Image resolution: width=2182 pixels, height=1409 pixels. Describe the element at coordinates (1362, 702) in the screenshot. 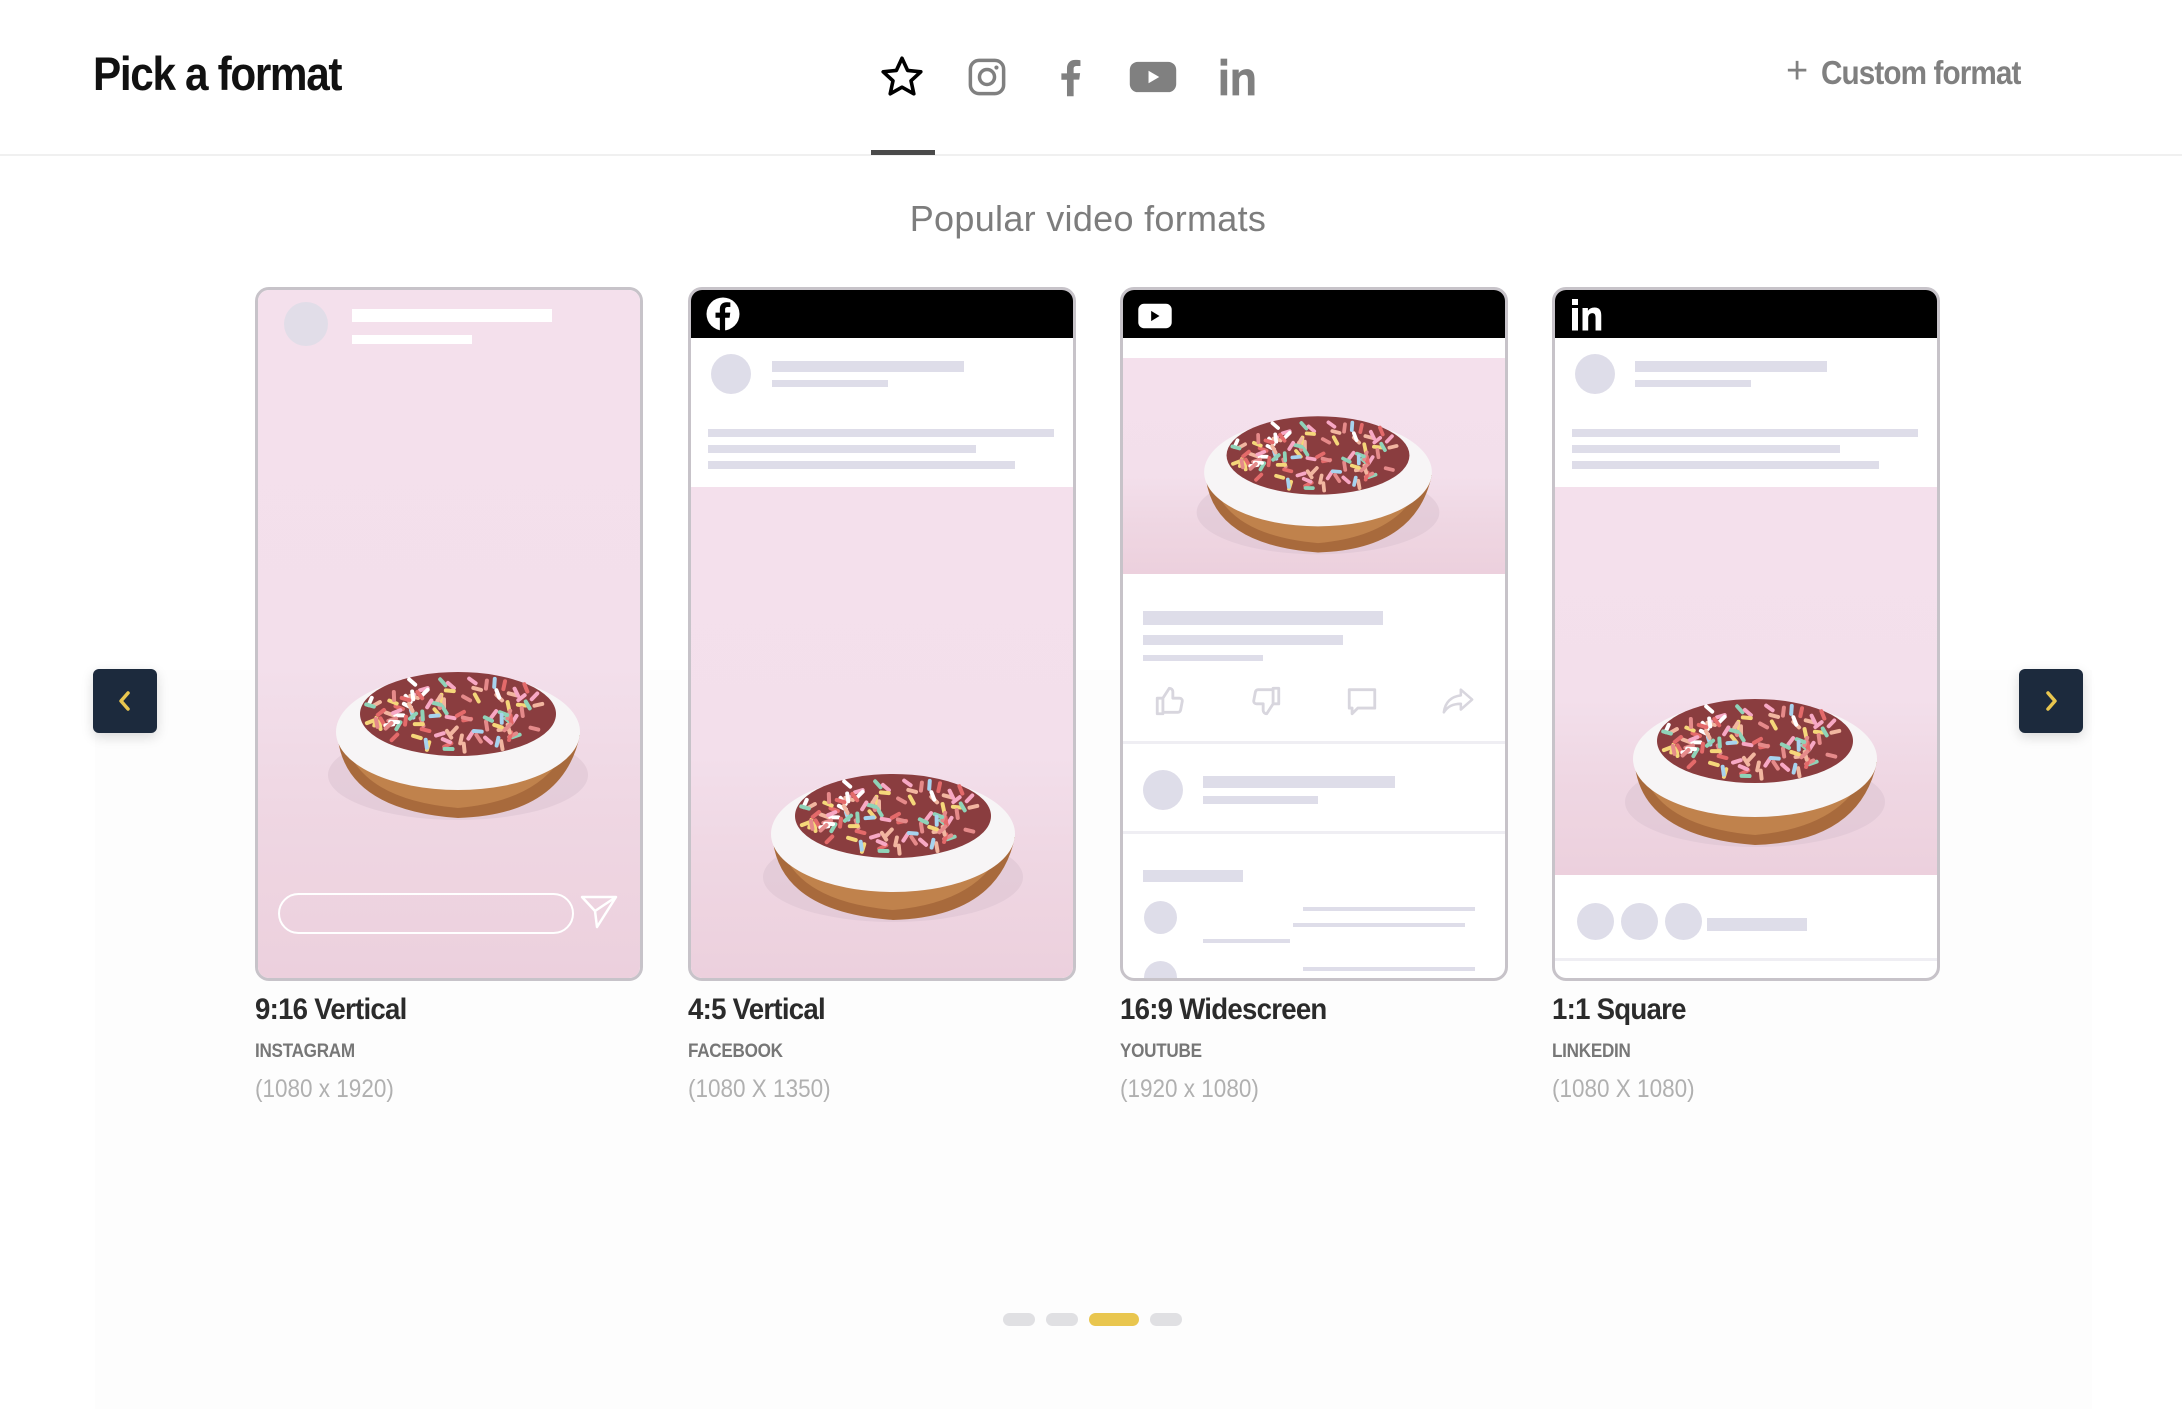

I see `comment-icon` at that location.